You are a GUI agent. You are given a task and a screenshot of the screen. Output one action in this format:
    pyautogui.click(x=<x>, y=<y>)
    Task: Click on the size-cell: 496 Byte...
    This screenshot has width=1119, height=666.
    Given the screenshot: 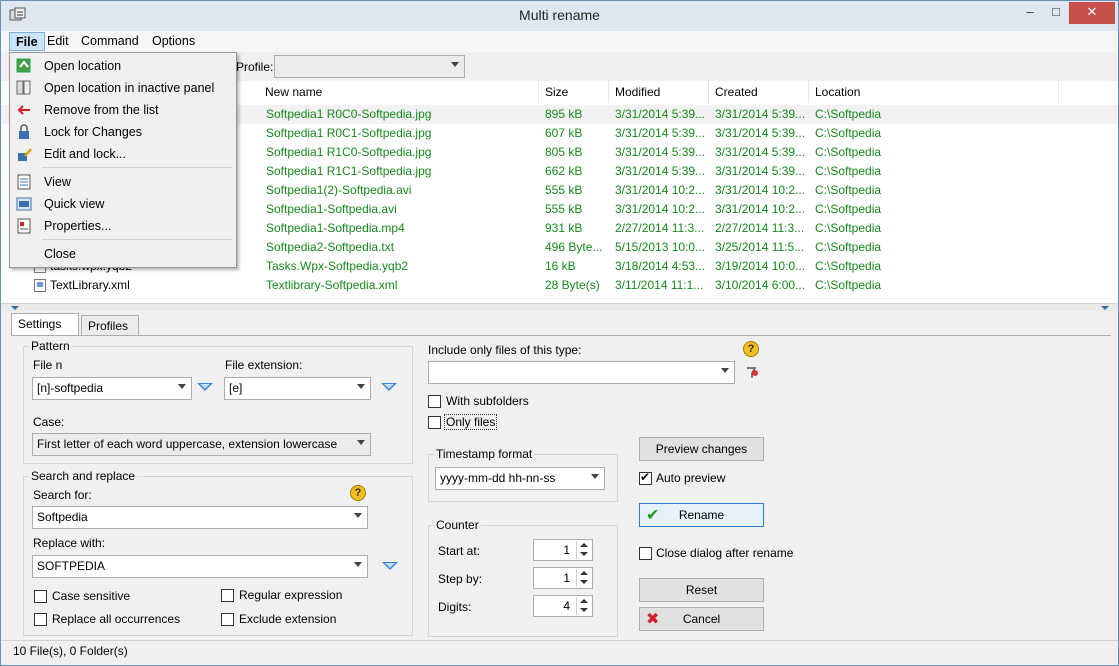 What is the action you would take?
    pyautogui.click(x=574, y=247)
    